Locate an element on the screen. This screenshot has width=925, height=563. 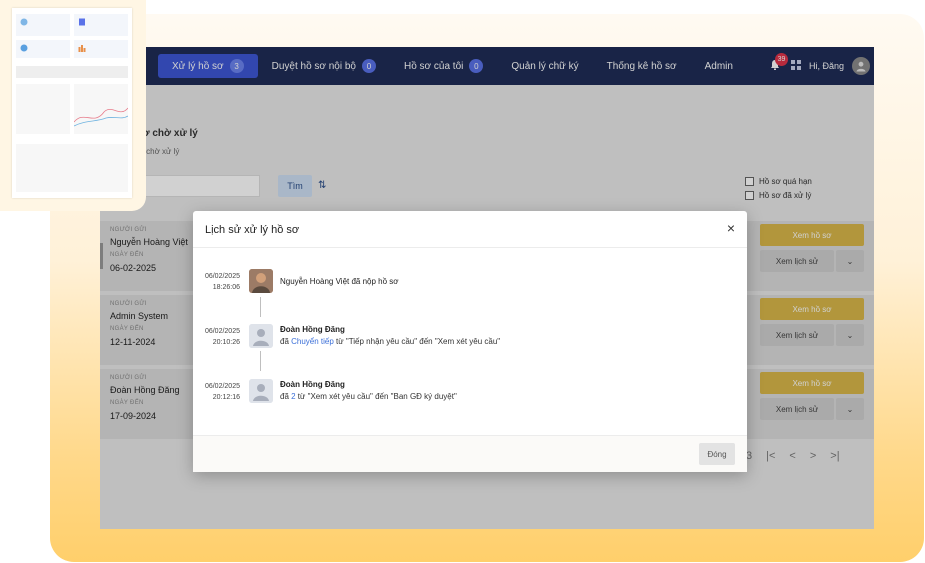
entry-time: 20:10:26 is located at coordinates (226, 342).